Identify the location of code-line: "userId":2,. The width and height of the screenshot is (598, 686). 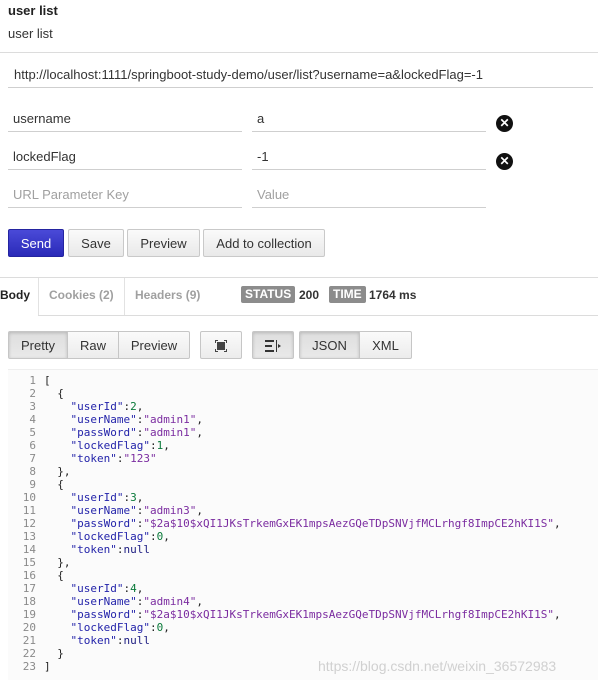
(107, 406).